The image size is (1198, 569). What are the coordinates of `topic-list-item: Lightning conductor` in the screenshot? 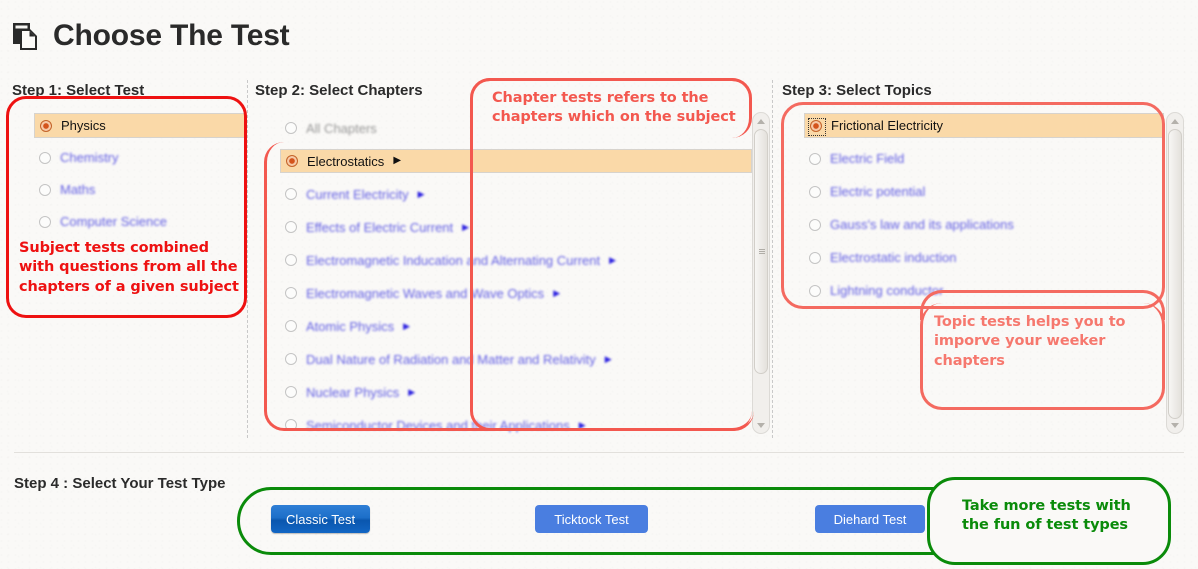 It's located at (984, 290).